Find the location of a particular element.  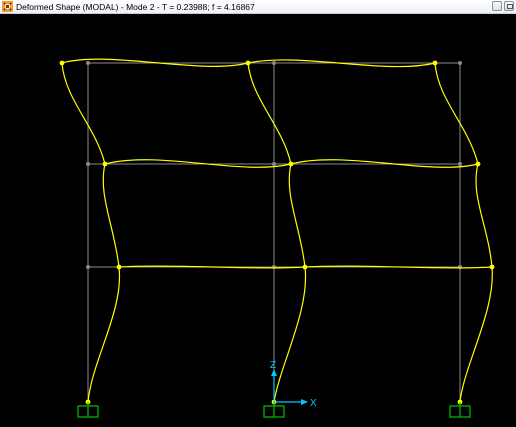

deformed-column-middle-lower is located at coordinates (290, 334).